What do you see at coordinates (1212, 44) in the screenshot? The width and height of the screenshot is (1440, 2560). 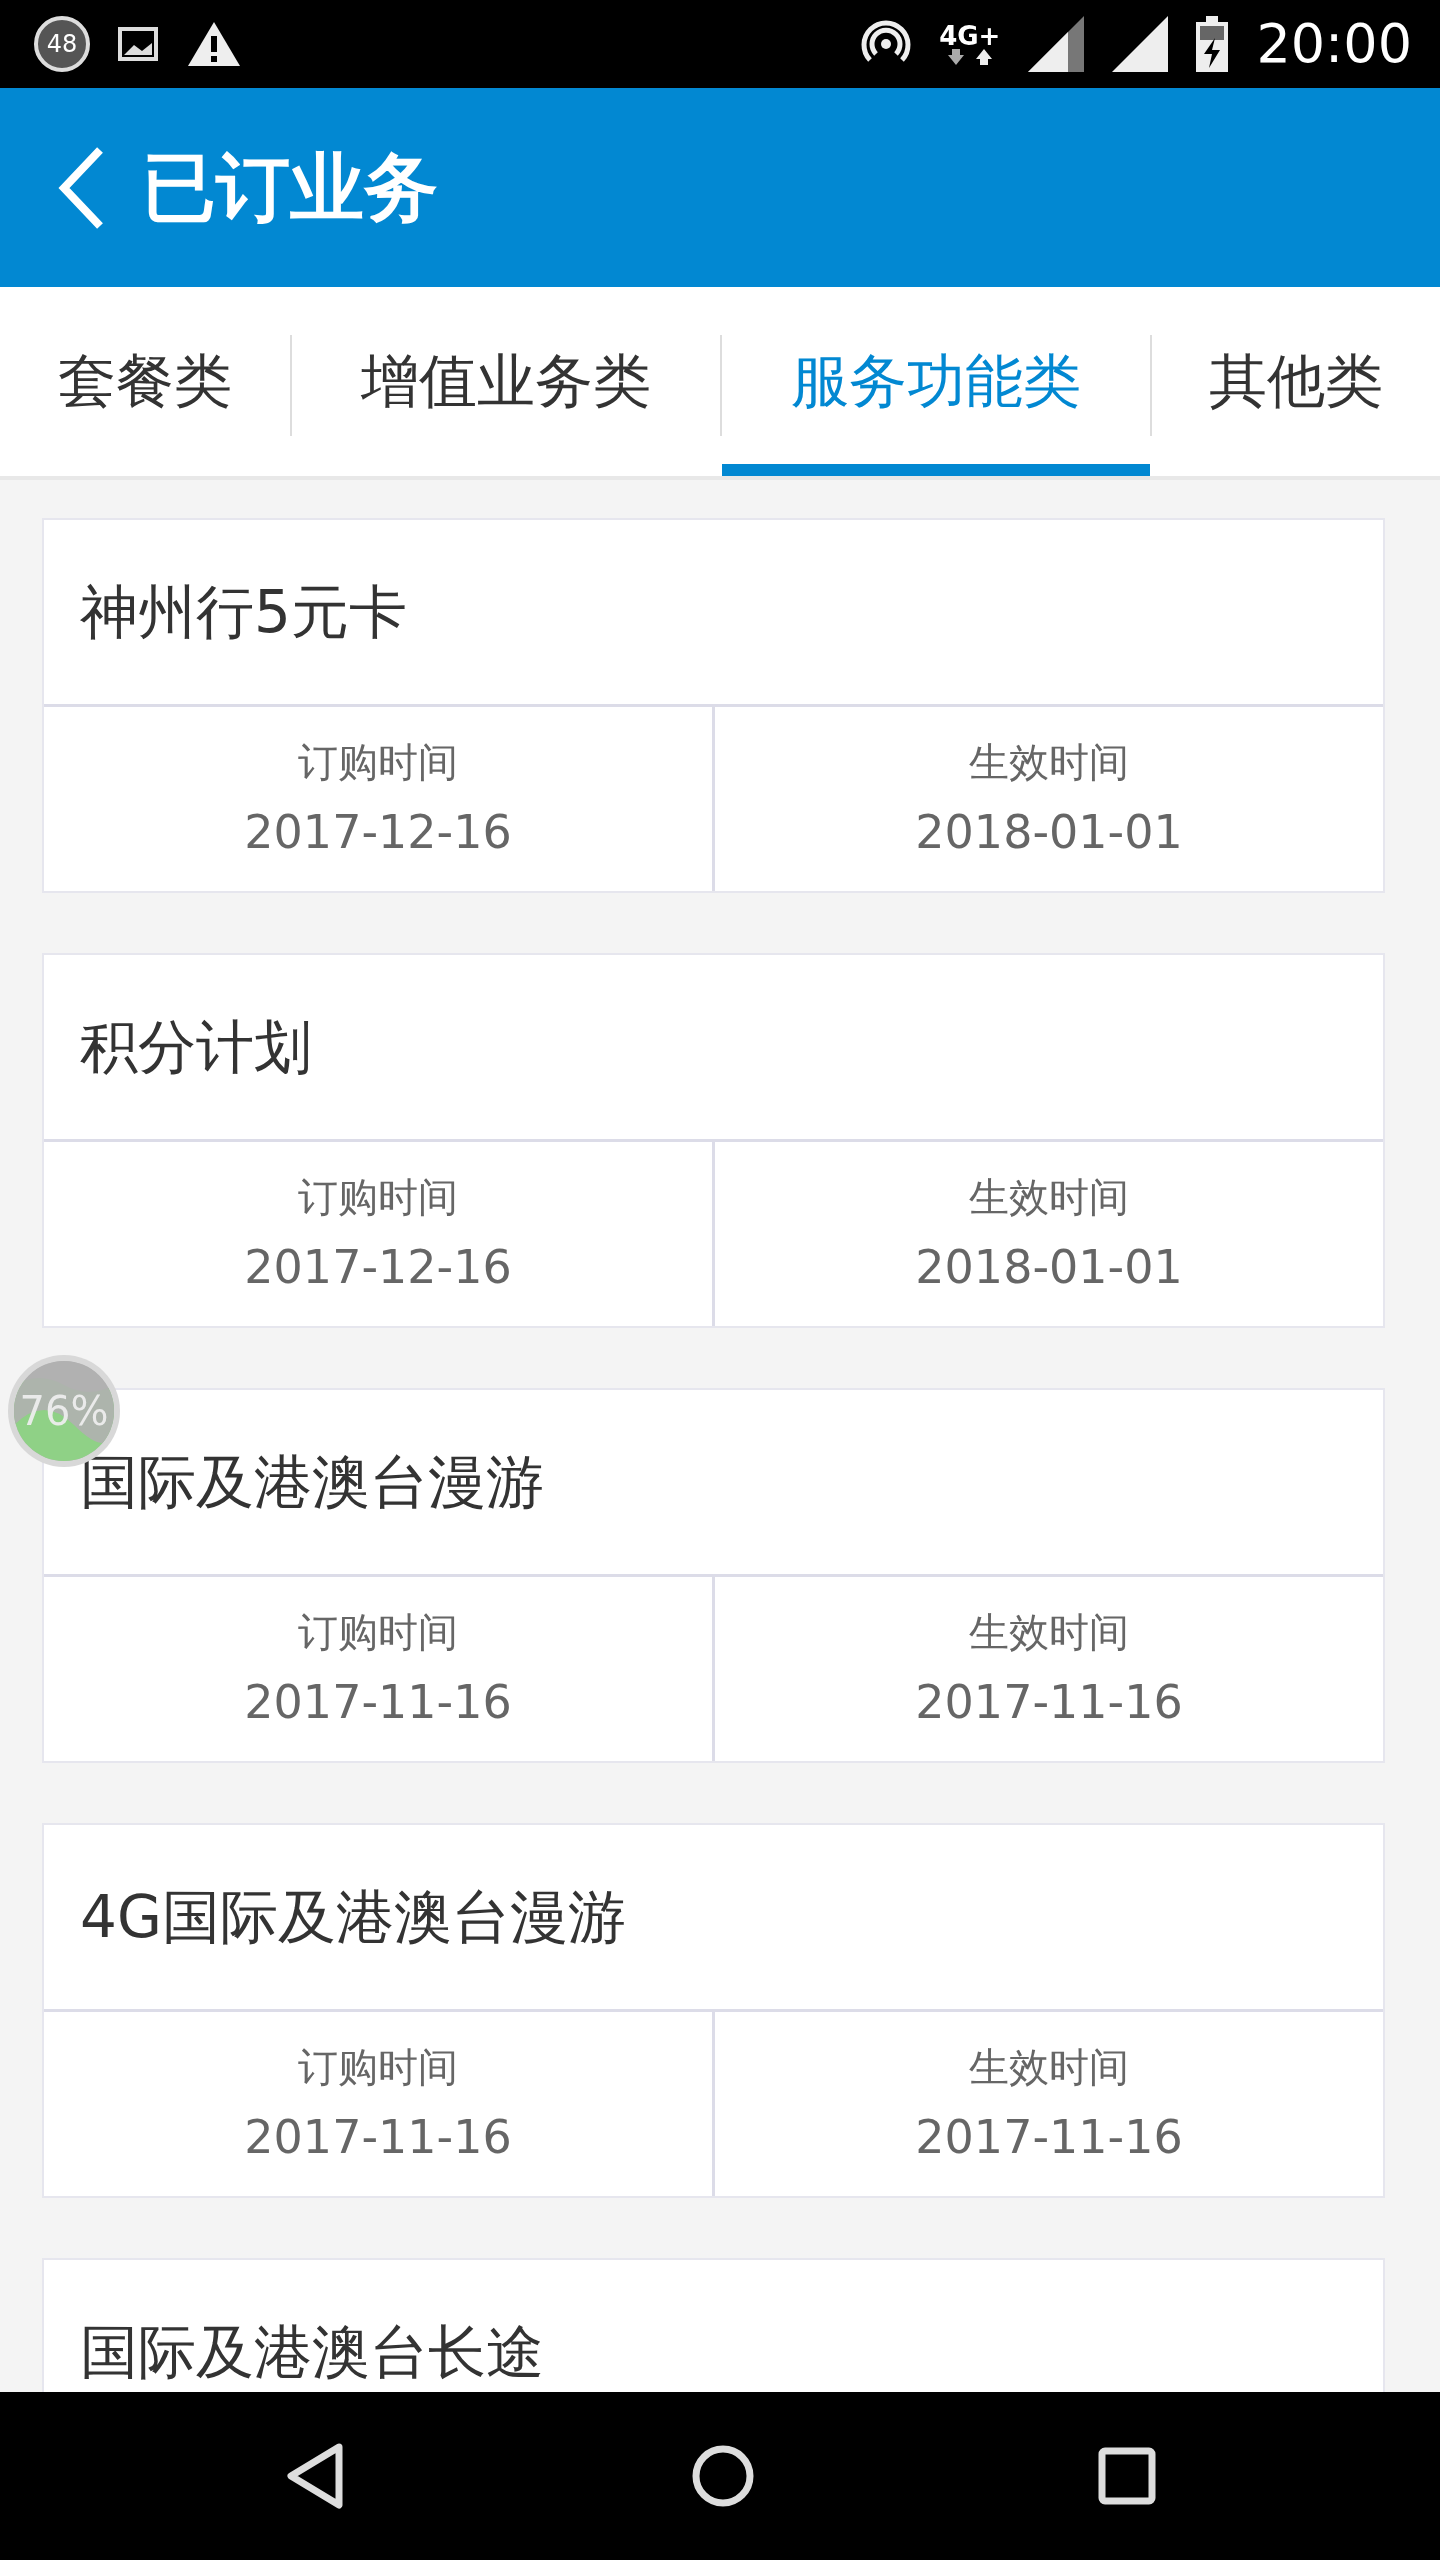 I see `charging-battery-icon` at bounding box center [1212, 44].